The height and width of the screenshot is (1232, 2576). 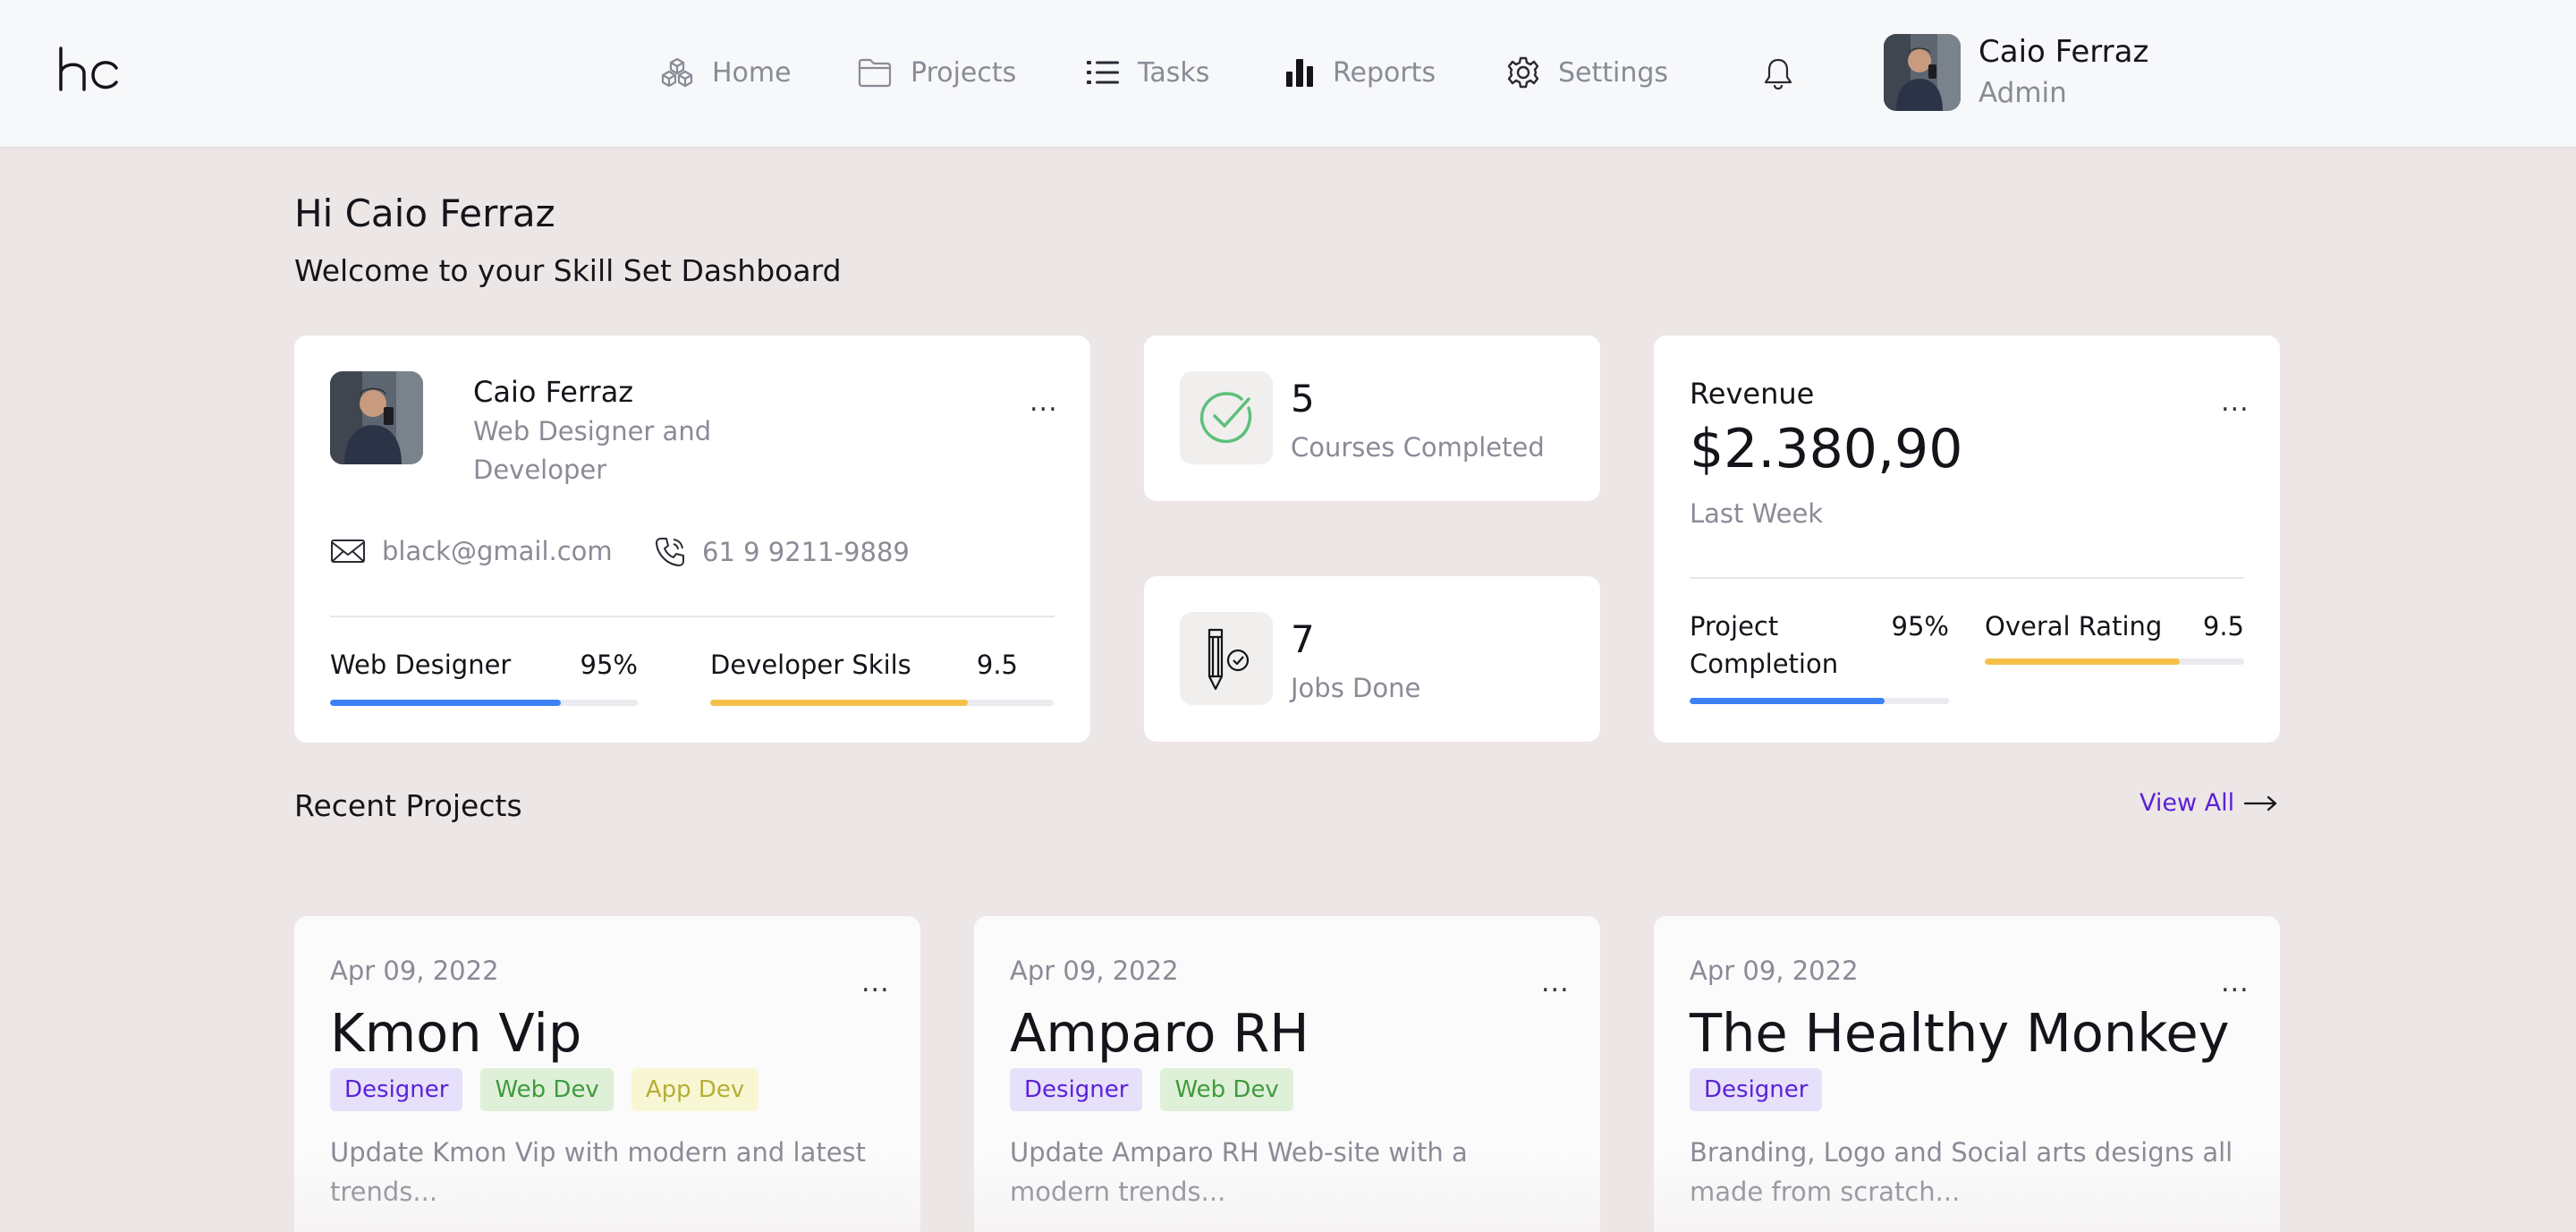 I want to click on profile-avatar, so click(x=376, y=417).